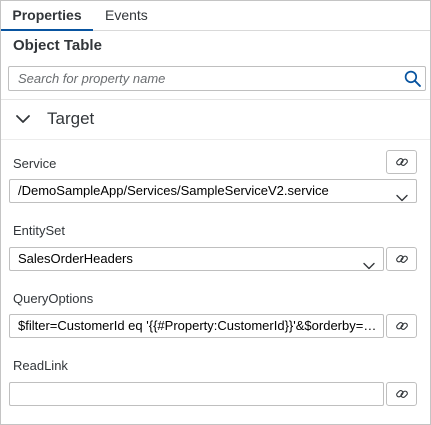  Describe the element at coordinates (215, 16) in the screenshot. I see `tab-bar: Properties Events` at that location.